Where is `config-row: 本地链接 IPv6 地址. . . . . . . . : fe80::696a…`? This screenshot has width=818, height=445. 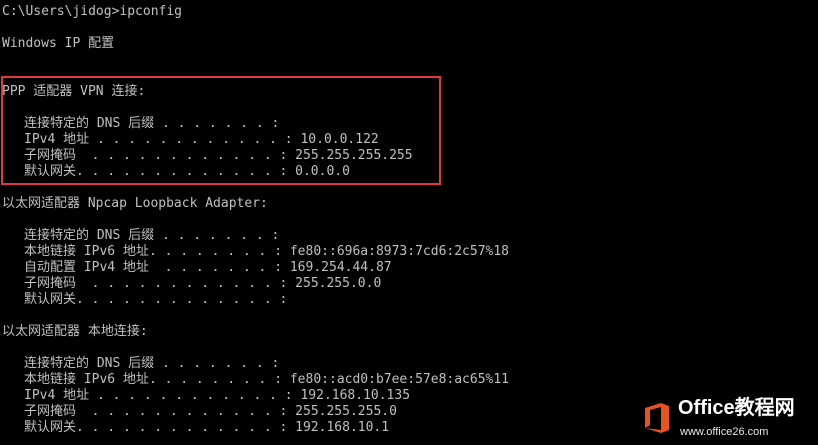 config-row: 本地链接 IPv6 地址. . . . . . . . : fe80::696a… is located at coordinates (255, 252).